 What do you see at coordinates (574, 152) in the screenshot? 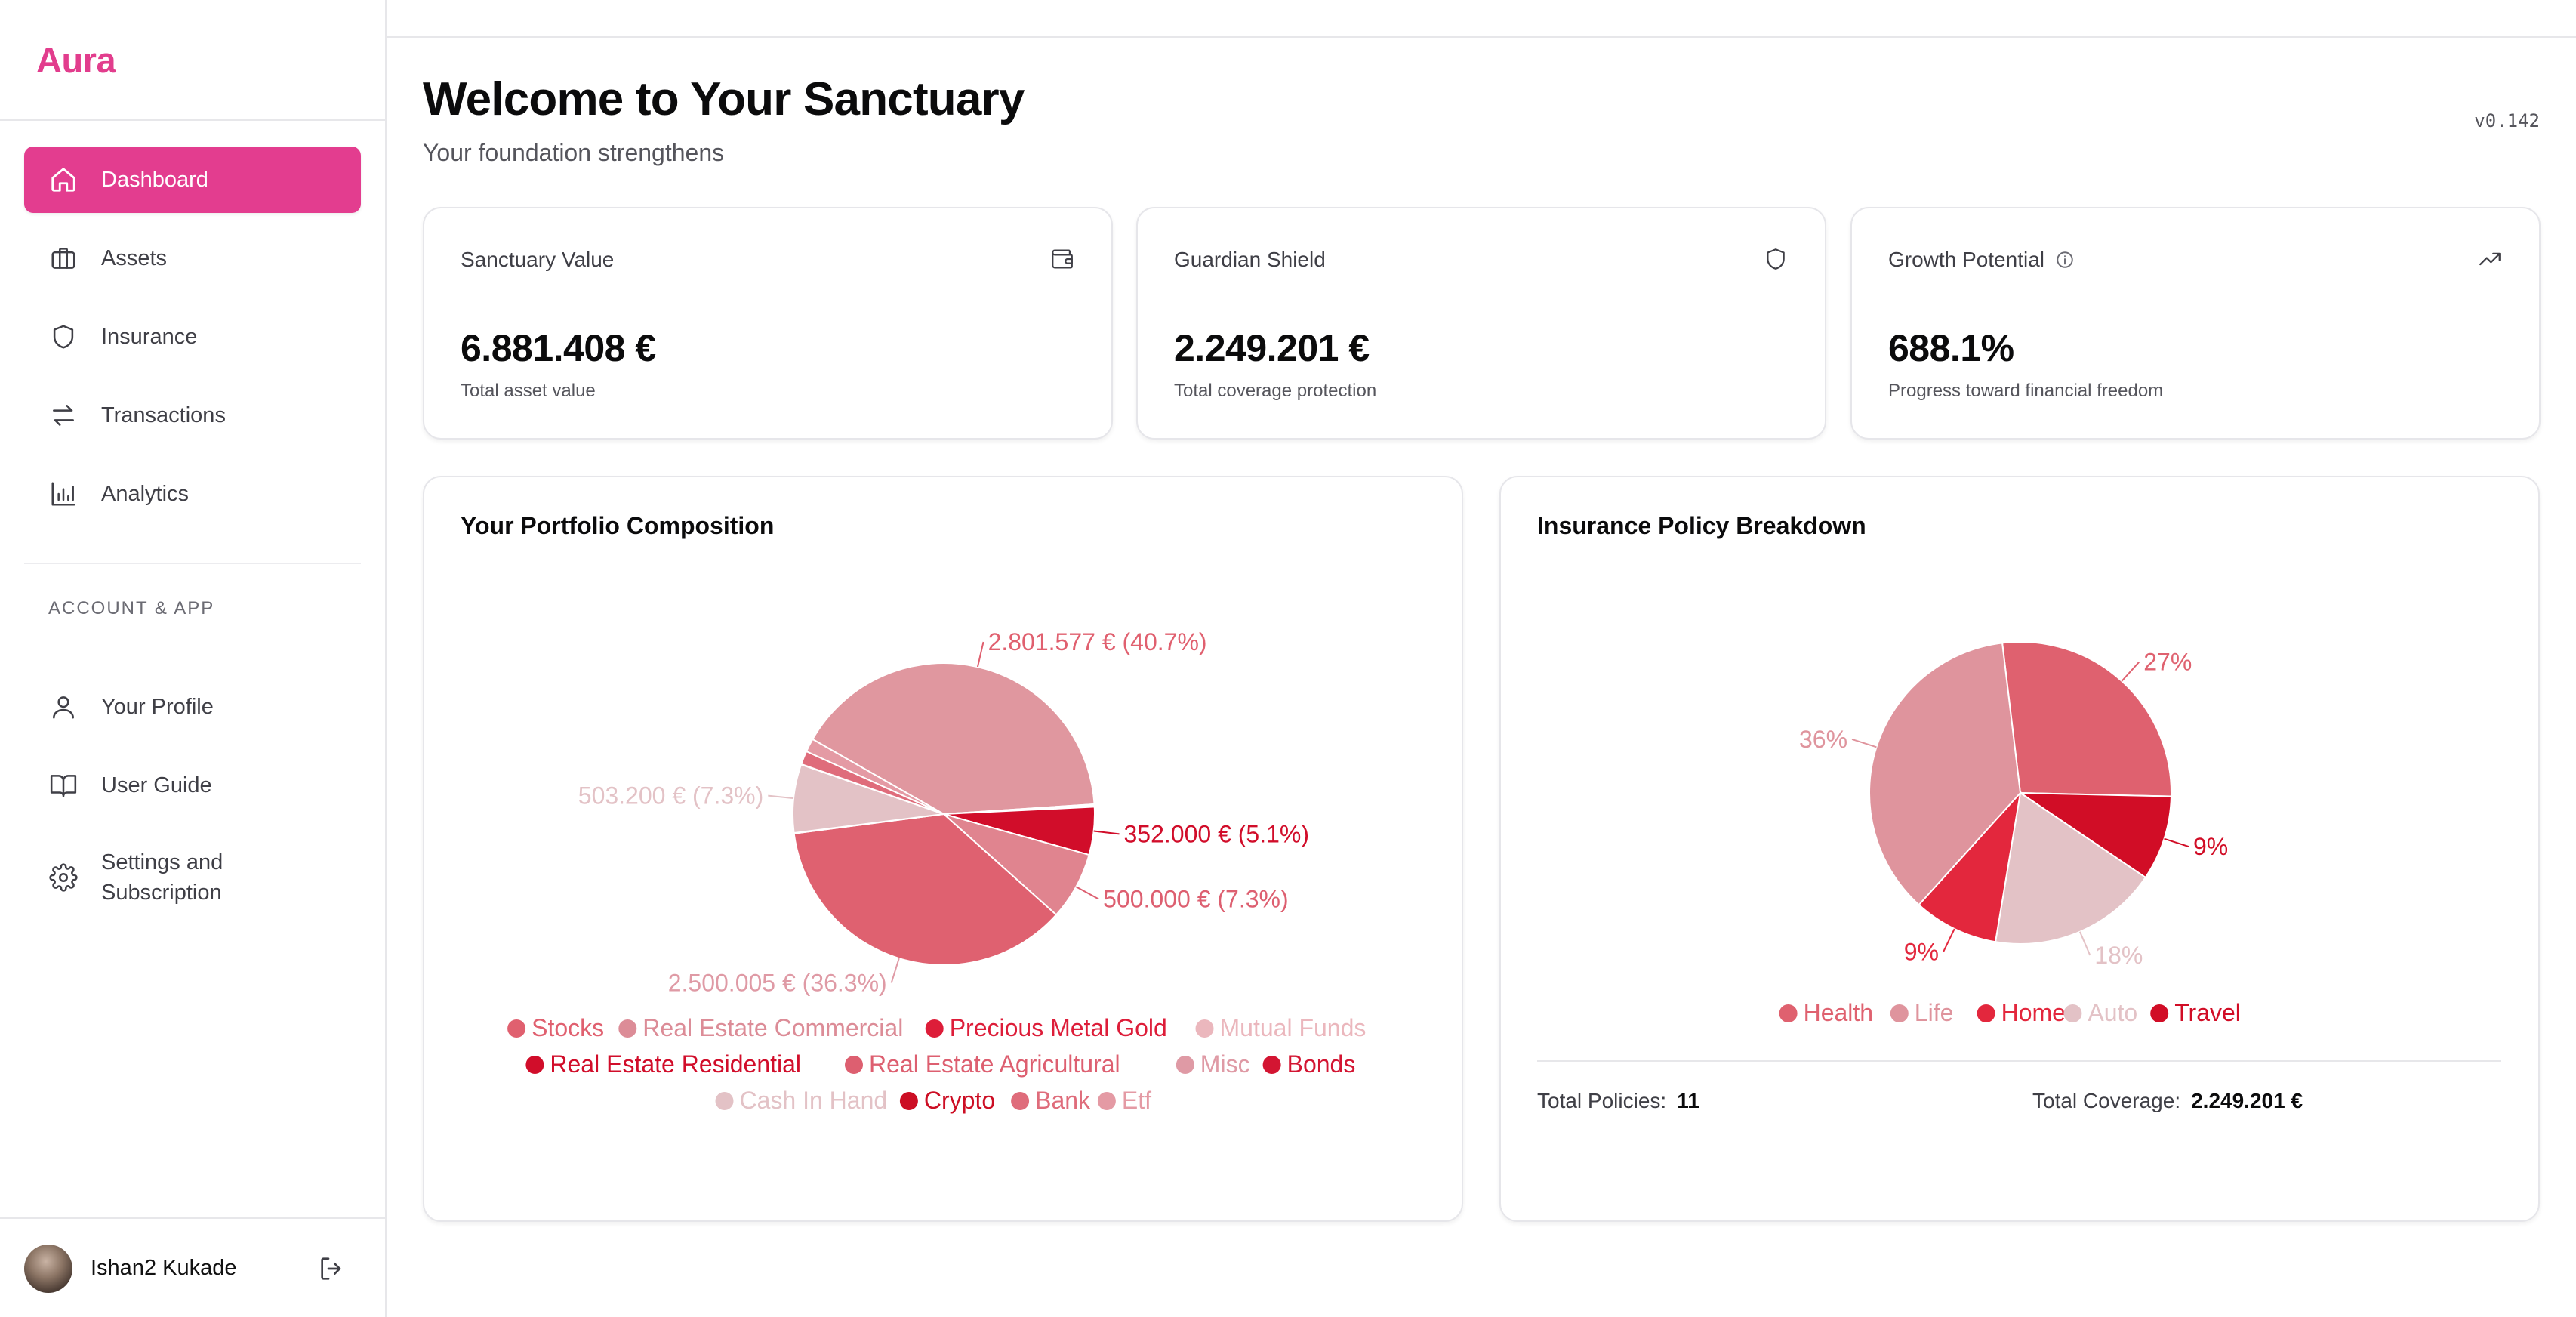
I see `page-subtitle: Your foundation strengthens` at bounding box center [574, 152].